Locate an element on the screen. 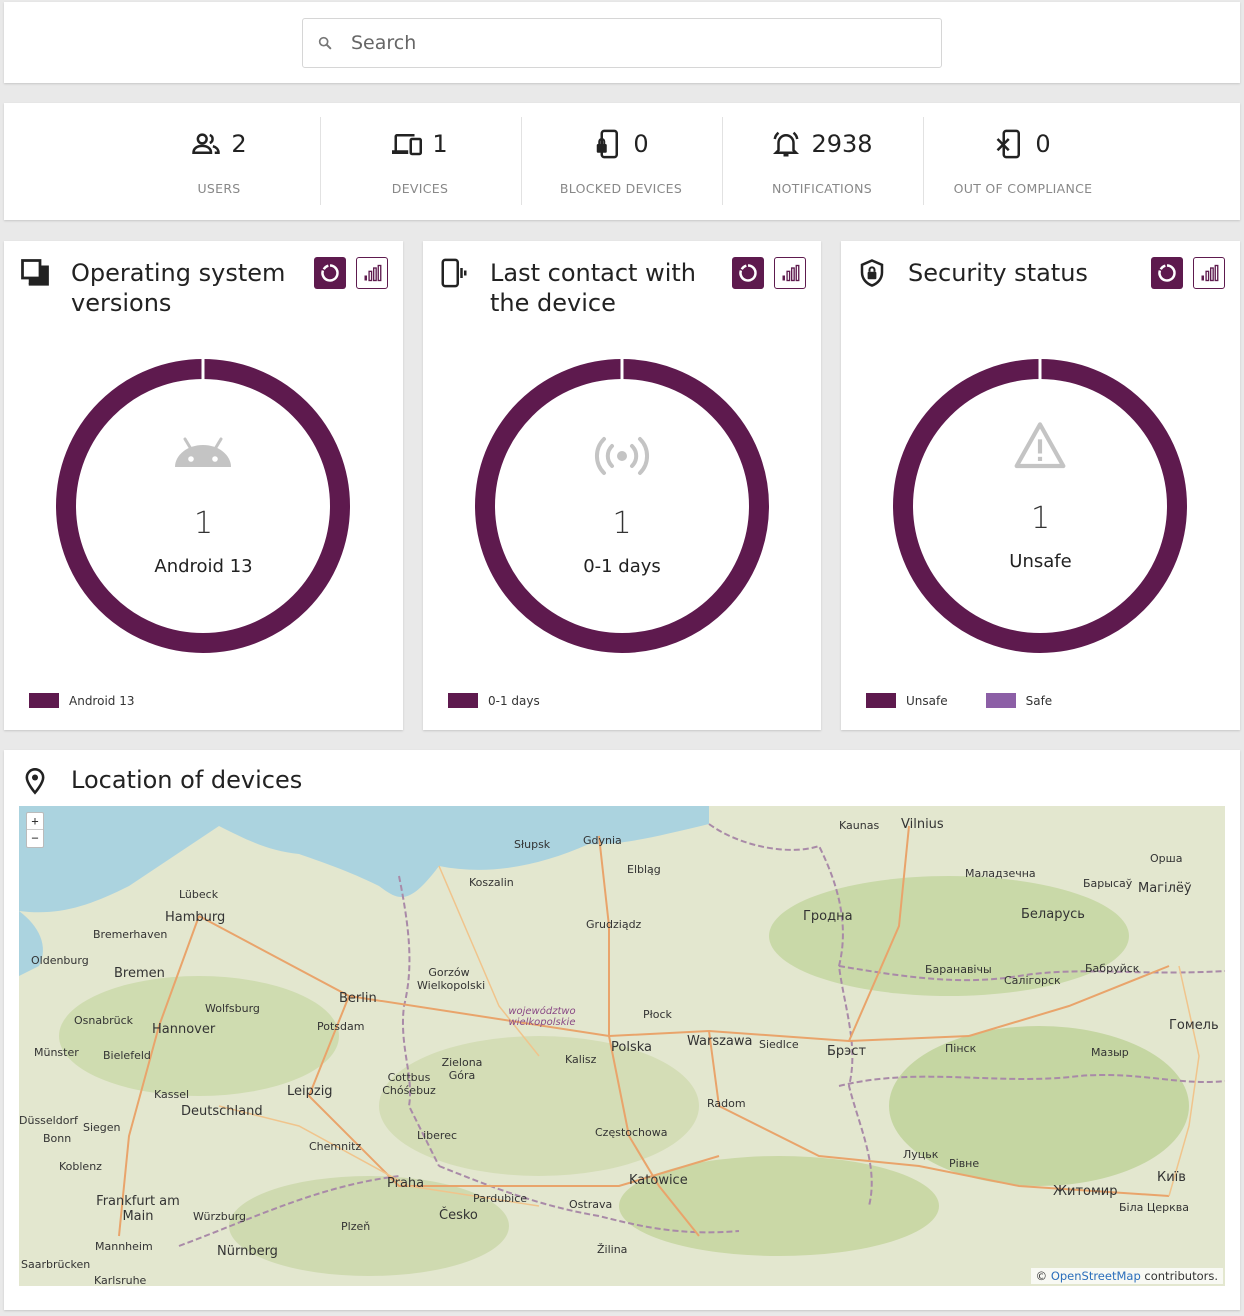 The width and height of the screenshot is (1244, 1316). center-label: Unsafe is located at coordinates (1040, 561).